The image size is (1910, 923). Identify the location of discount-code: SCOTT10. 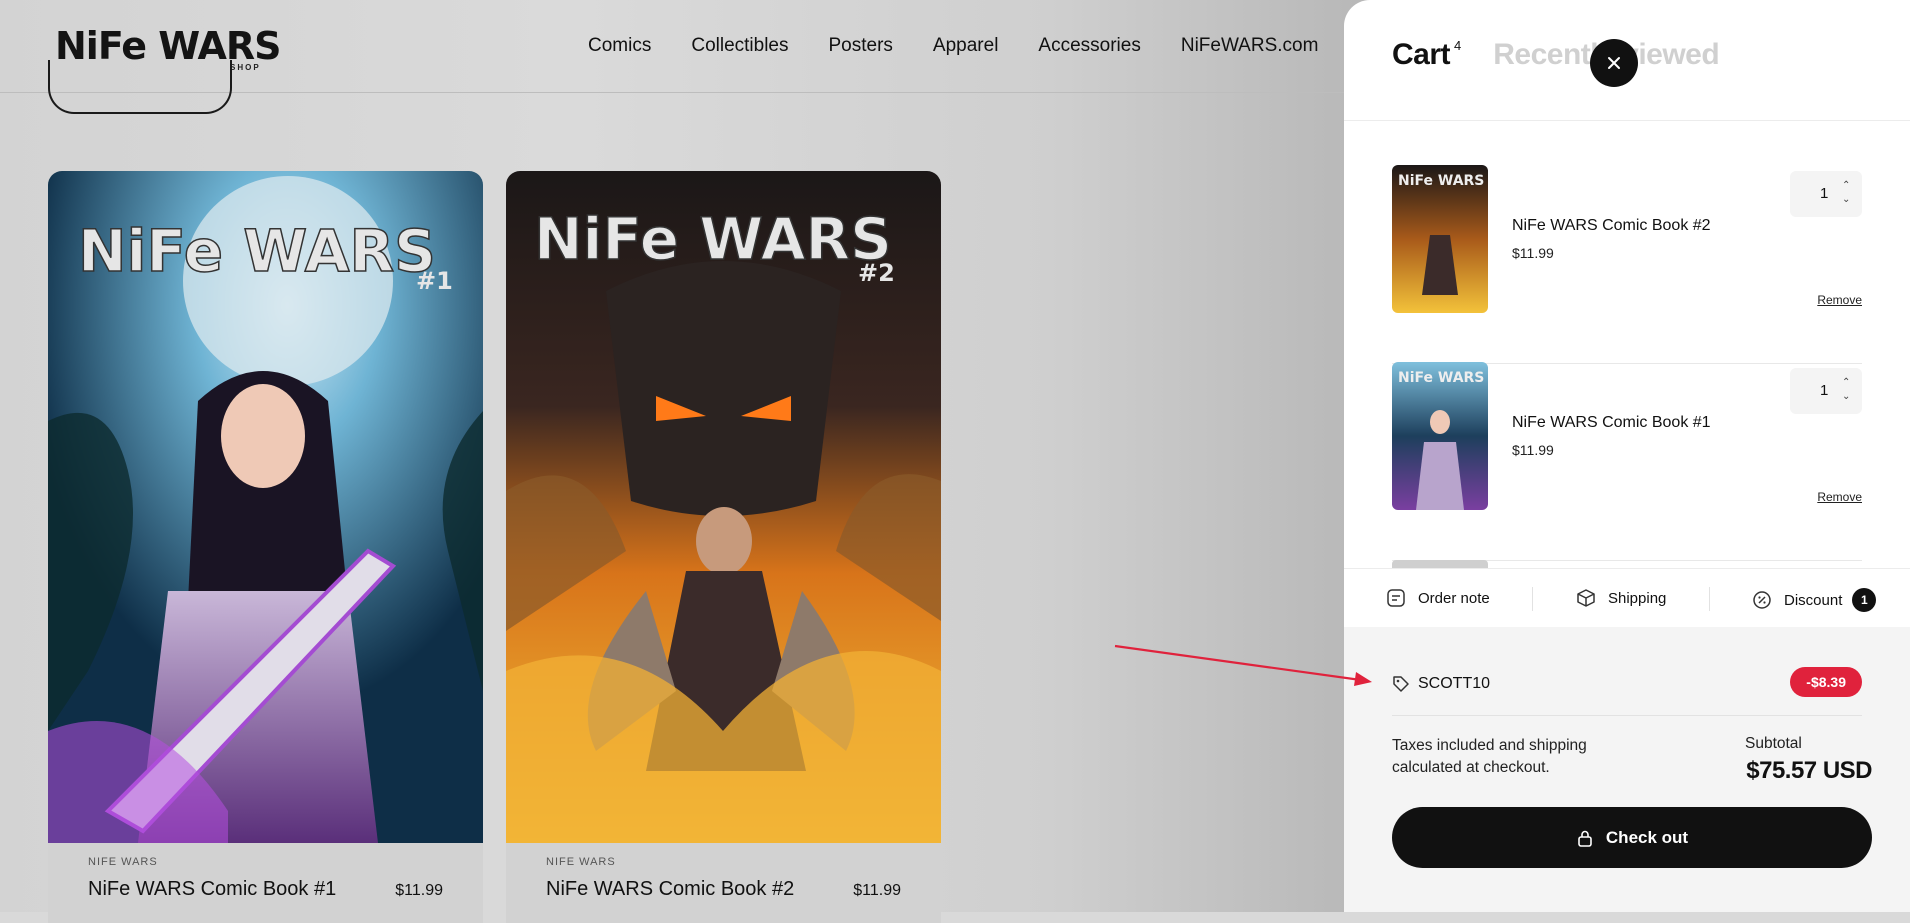
(1441, 684).